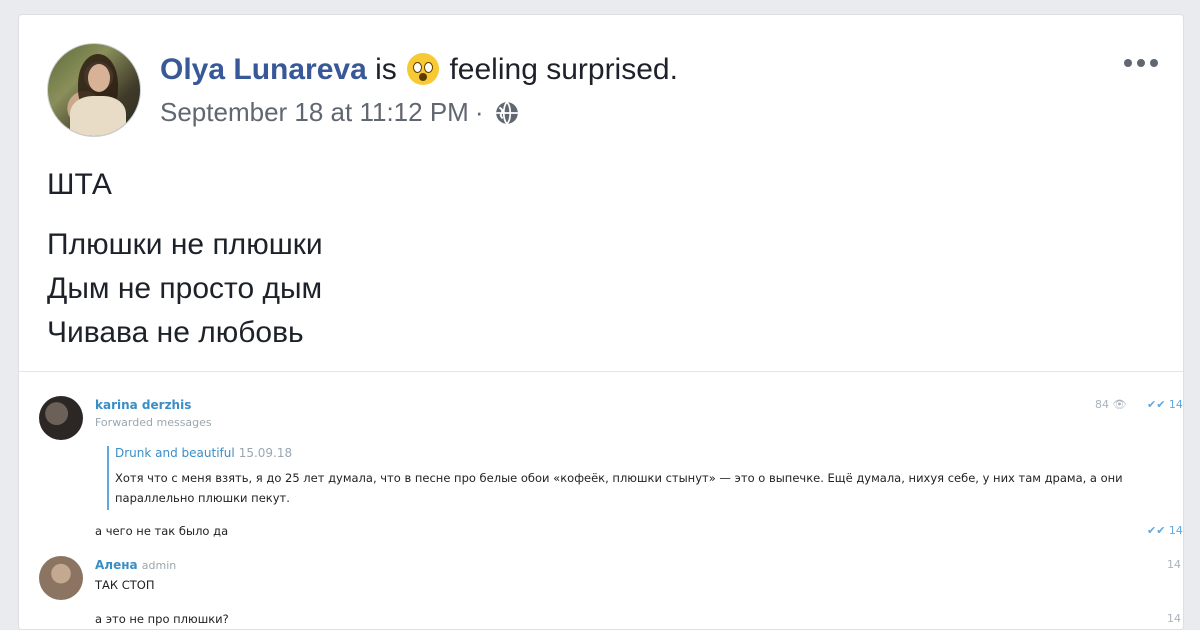 The width and height of the screenshot is (1200, 630). Describe the element at coordinates (563, 69) in the screenshot. I see `feeling-text: feeling surprised.` at that location.